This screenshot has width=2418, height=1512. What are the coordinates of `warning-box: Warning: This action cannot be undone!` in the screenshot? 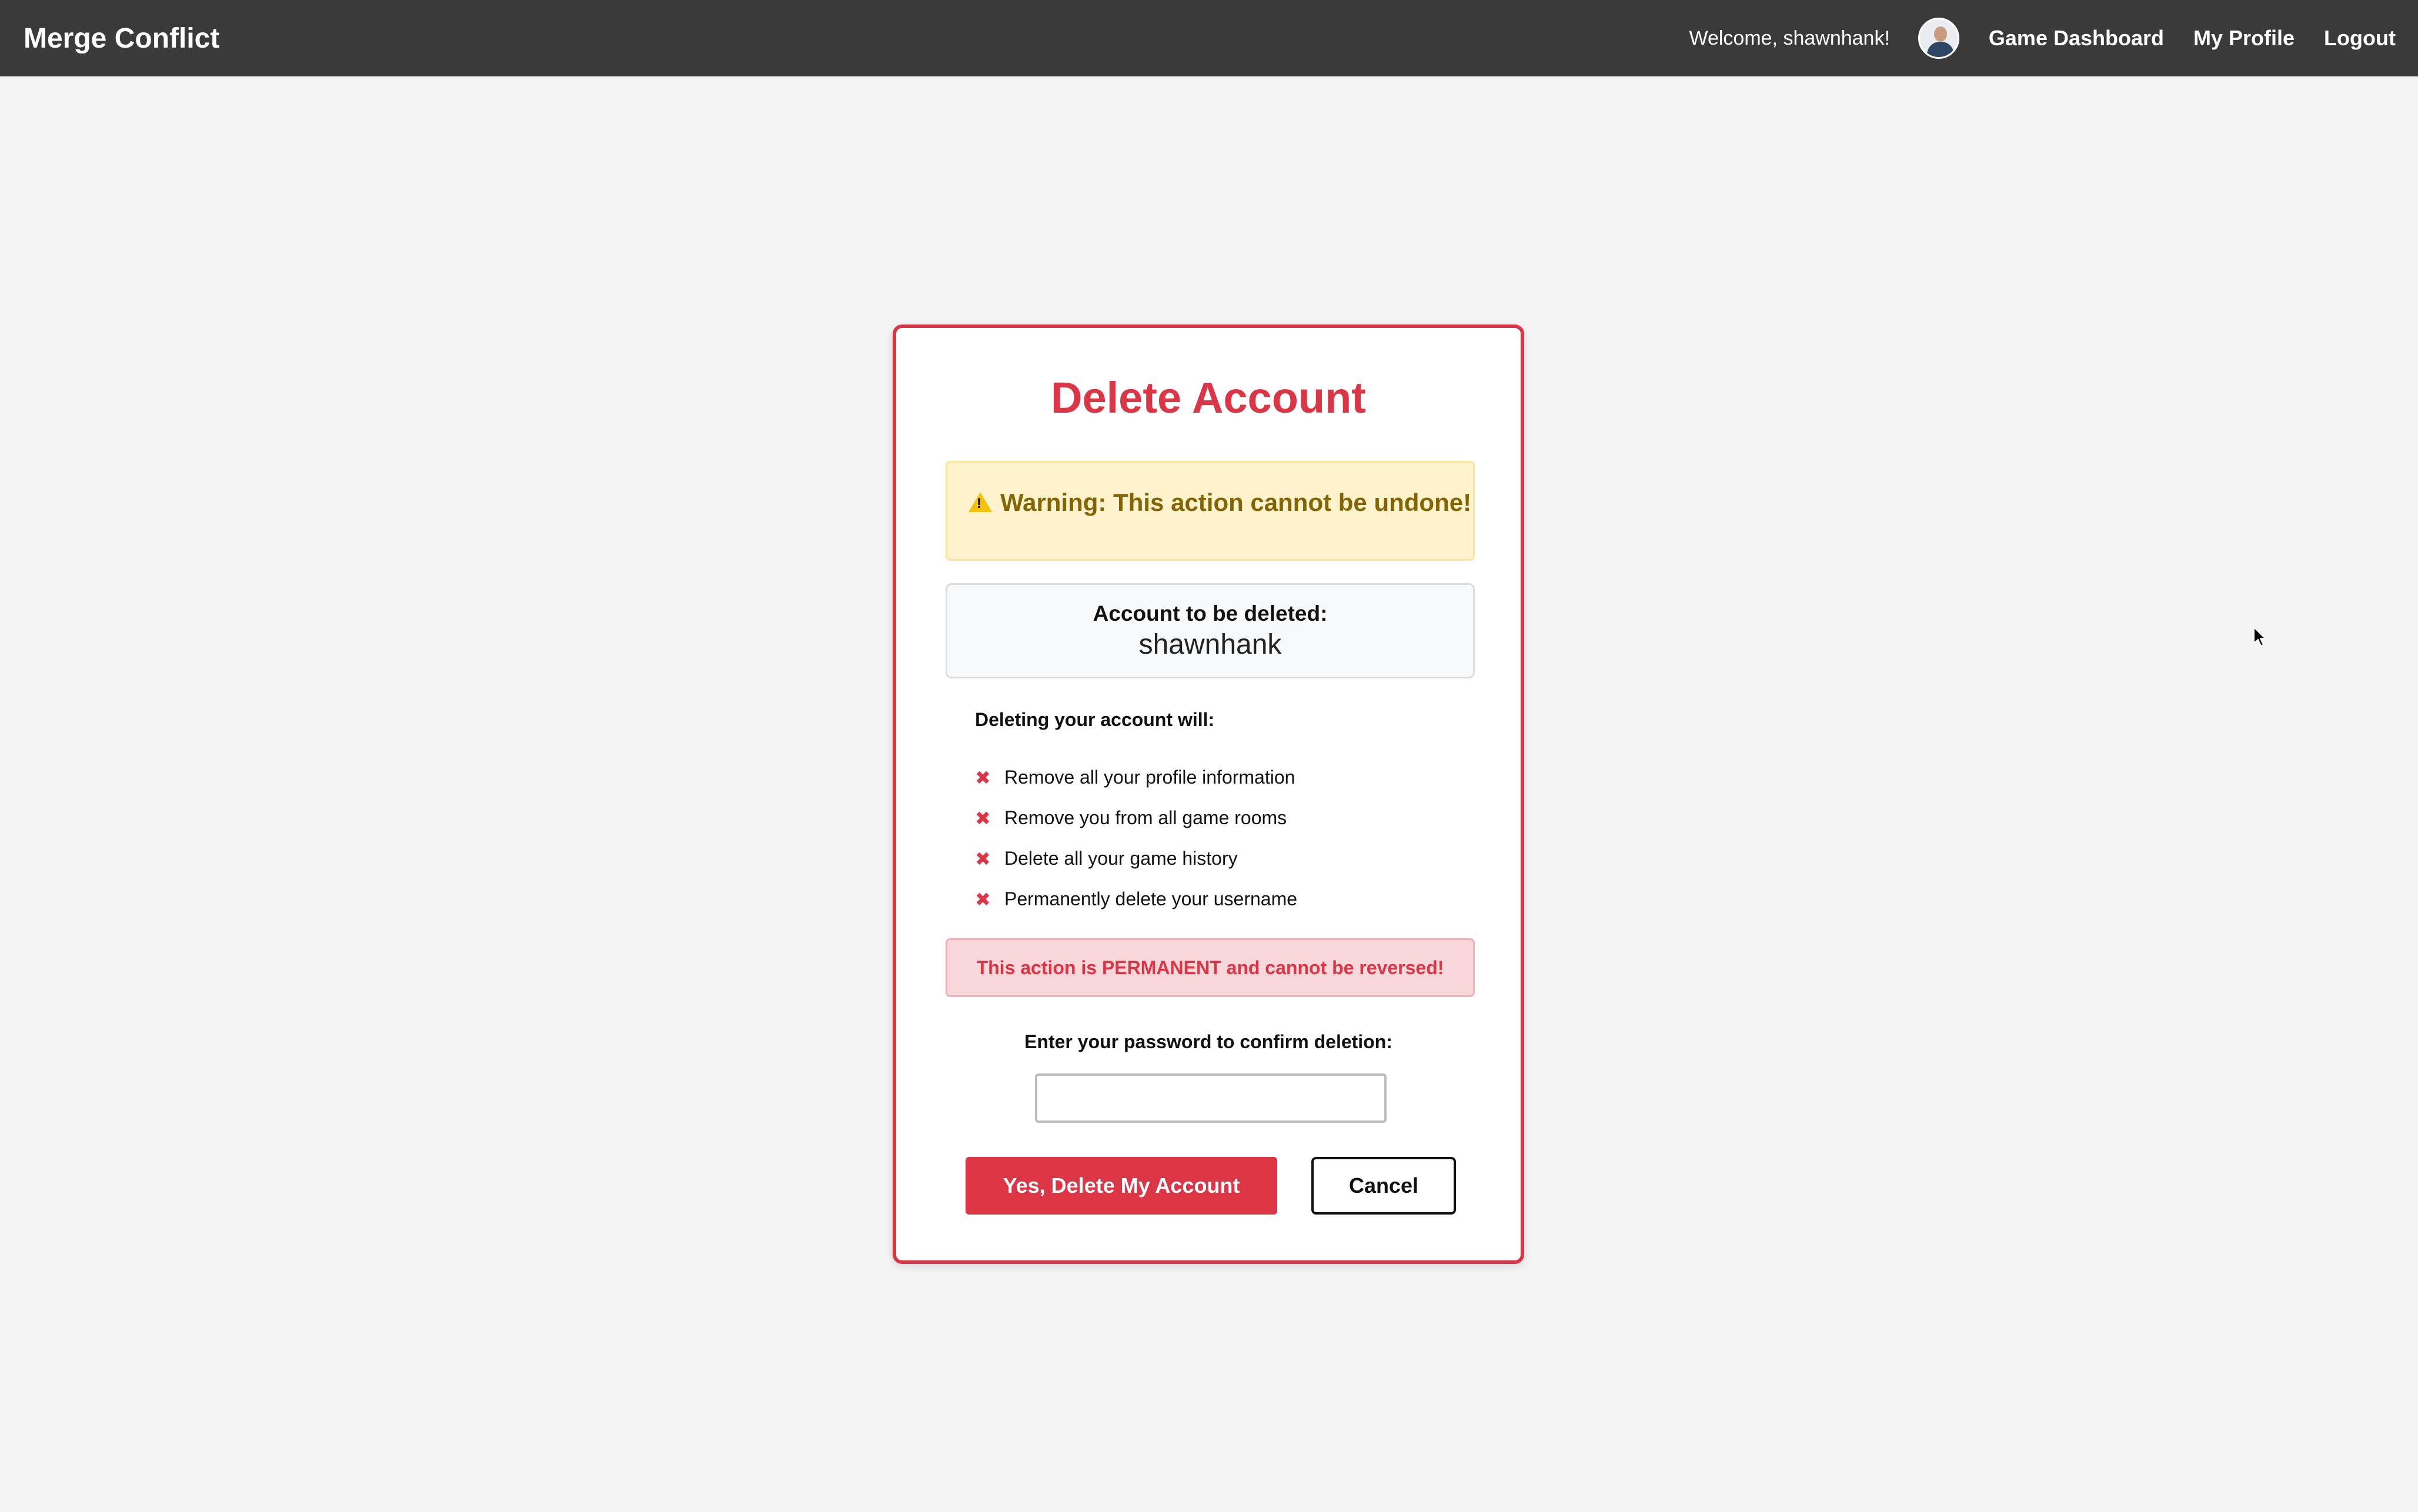 It's located at (1211, 511).